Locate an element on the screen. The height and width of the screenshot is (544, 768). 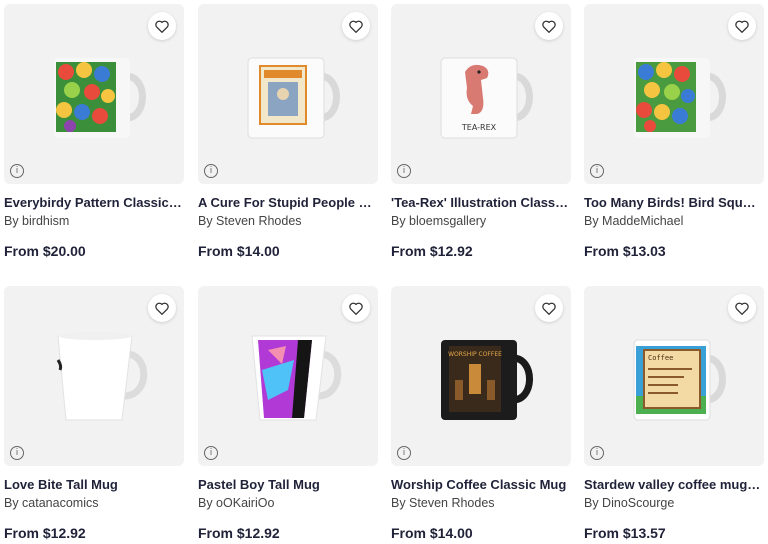
product-title: Too Many Birds! Bird Squad Classic Mug is located at coordinates (673, 202).